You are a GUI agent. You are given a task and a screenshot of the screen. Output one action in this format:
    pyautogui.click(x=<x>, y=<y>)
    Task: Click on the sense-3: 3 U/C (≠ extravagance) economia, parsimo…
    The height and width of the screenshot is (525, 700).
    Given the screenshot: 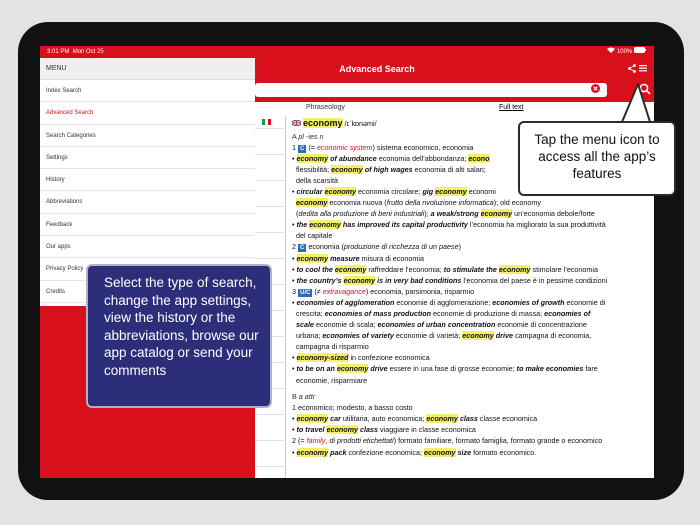 What is the action you would take?
    pyautogui.click(x=383, y=291)
    